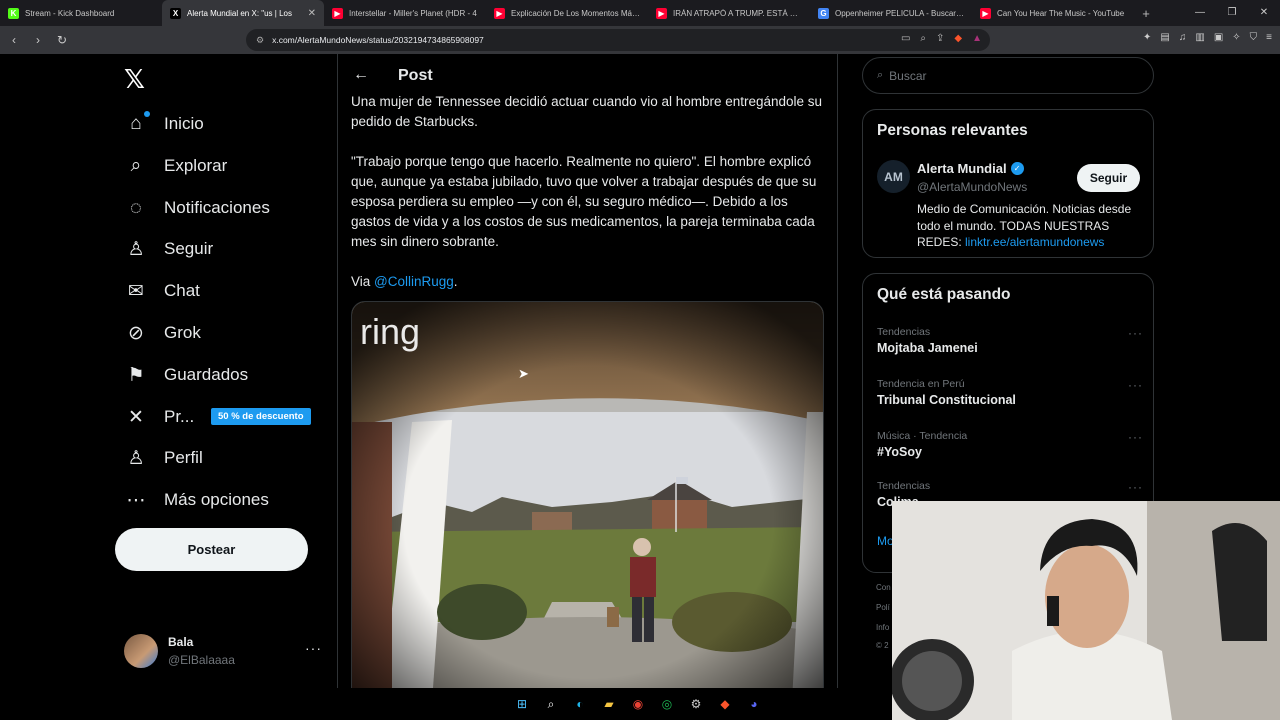 Image resolution: width=1280 pixels, height=720 pixels. I want to click on post-button: Postear, so click(211, 549).